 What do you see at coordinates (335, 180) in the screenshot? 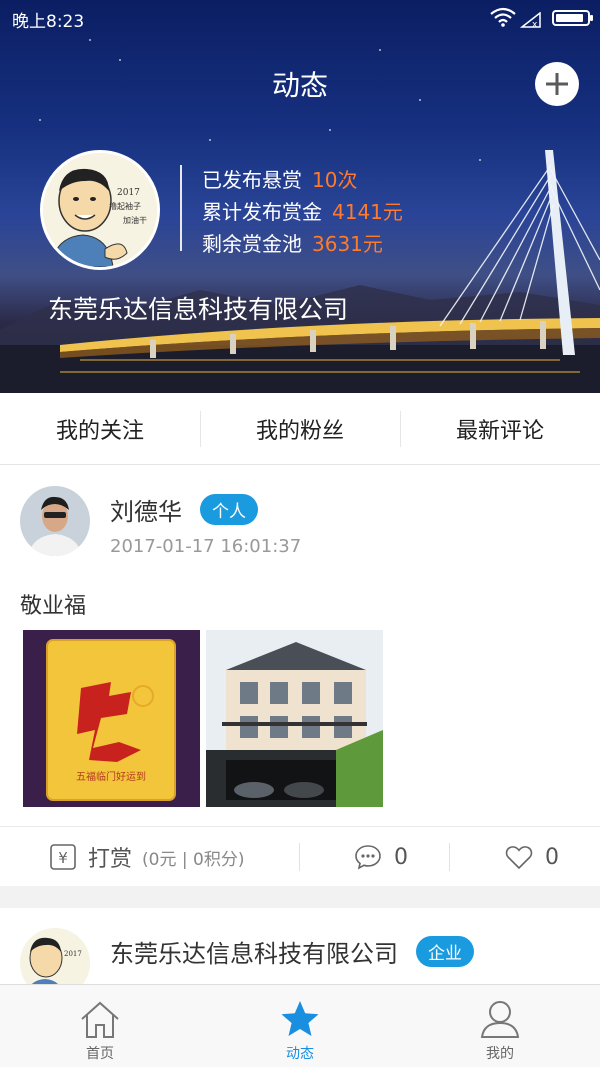
I see `stat-value: 10次` at bounding box center [335, 180].